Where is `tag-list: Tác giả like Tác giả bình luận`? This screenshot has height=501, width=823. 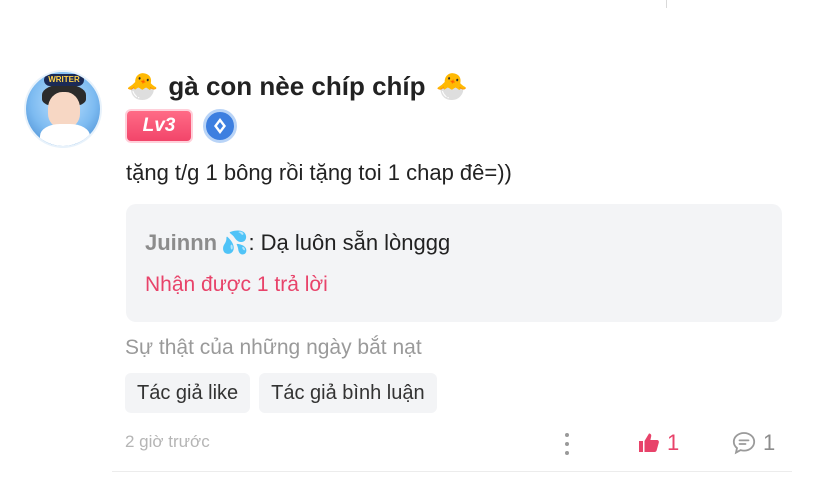 tag-list: Tác giả like Tác giả bình luận is located at coordinates (281, 393).